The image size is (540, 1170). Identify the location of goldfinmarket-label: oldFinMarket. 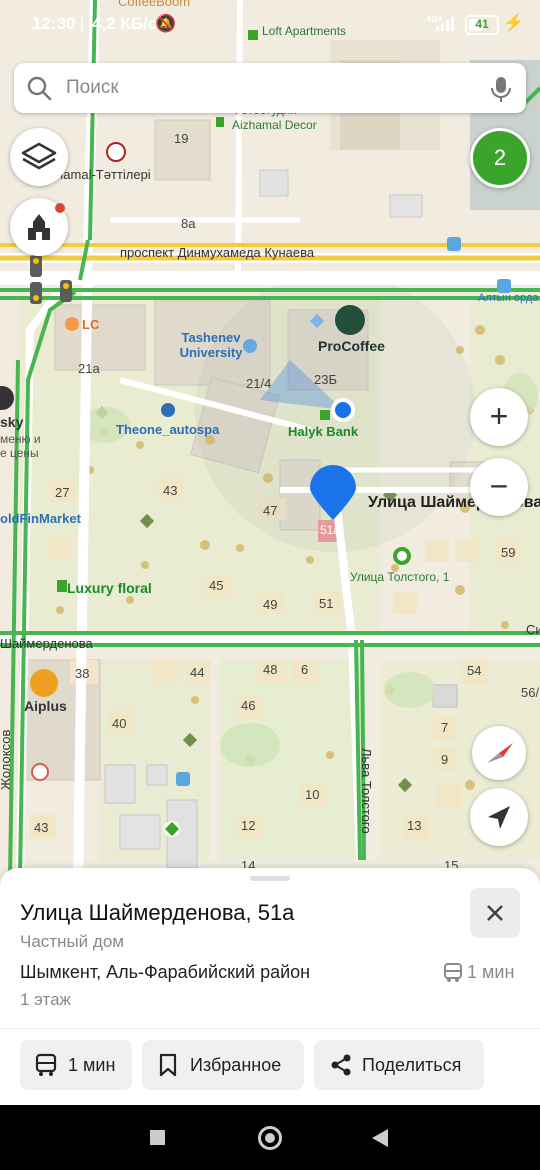
(40, 518).